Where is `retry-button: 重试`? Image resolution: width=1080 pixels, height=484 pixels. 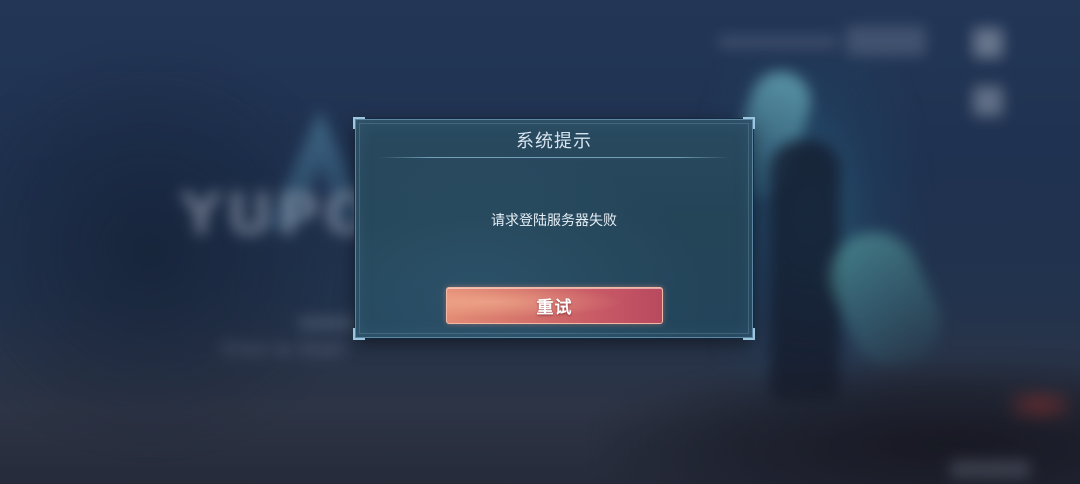 retry-button: 重试 is located at coordinates (554, 305).